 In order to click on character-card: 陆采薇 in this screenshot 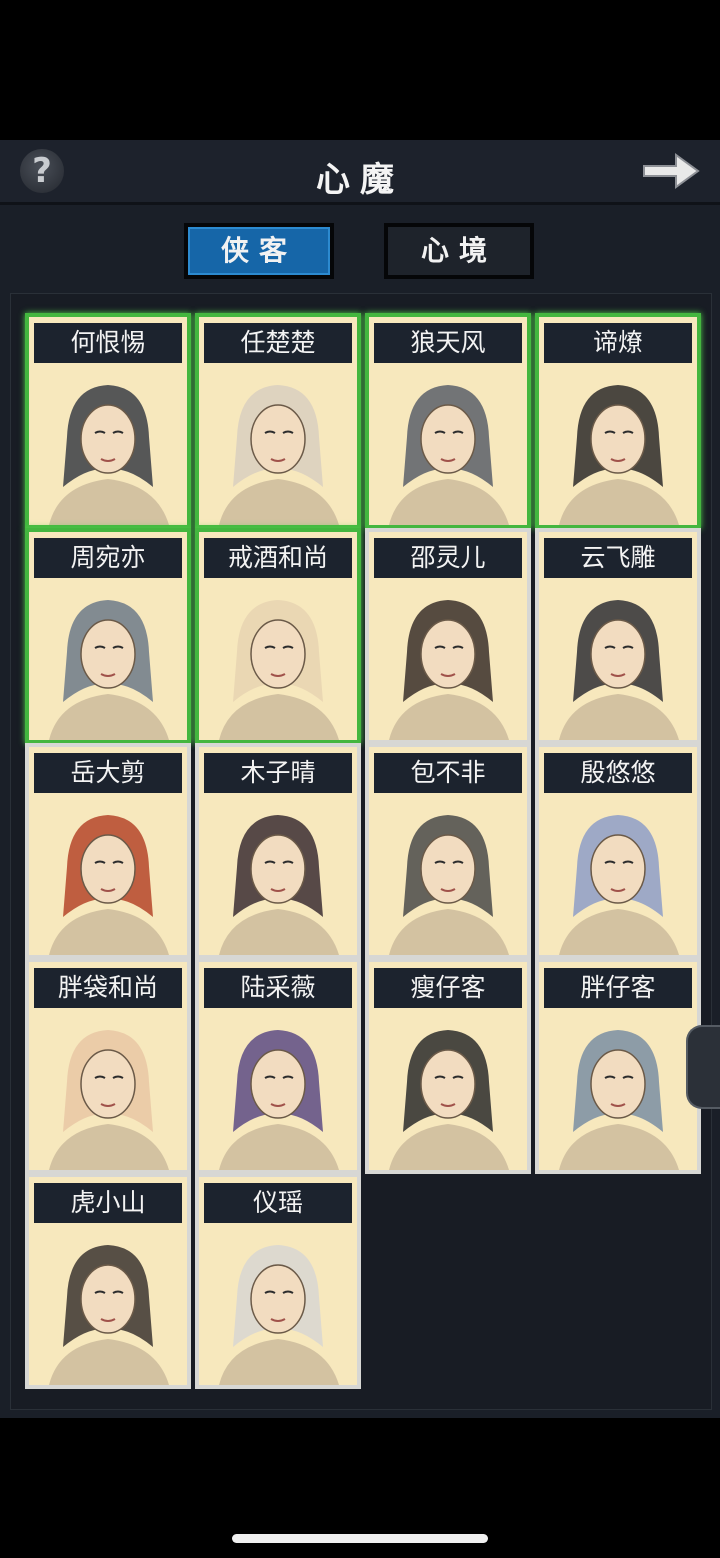, I will do `click(278, 1066)`.